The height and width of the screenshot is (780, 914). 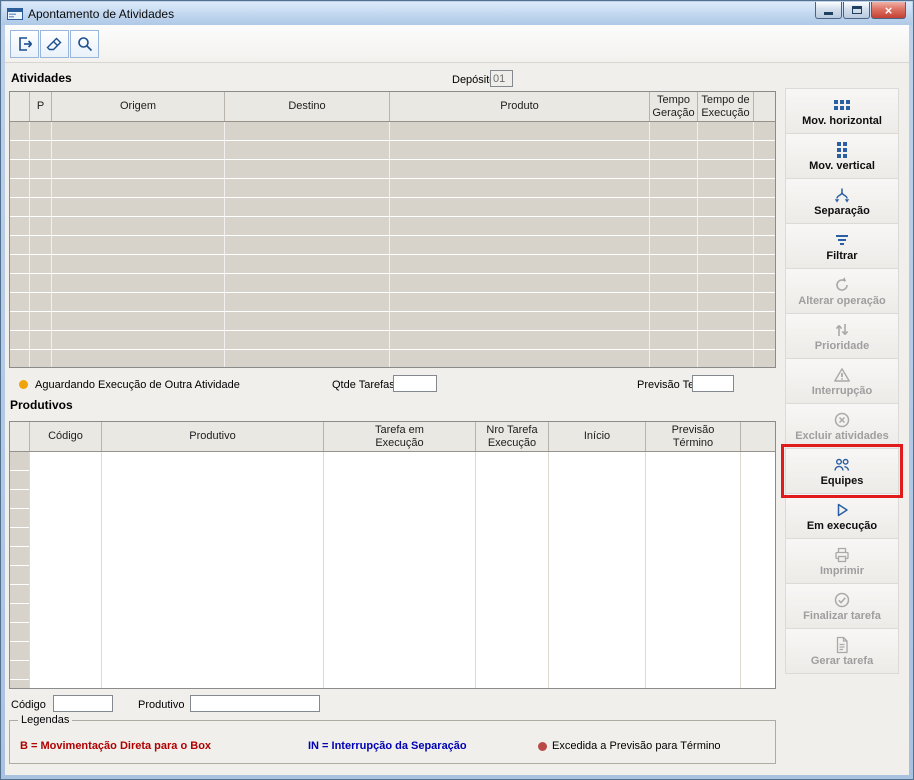 I want to click on sidebar-button-excluir-atividades: Excluir atividades, so click(x=842, y=426).